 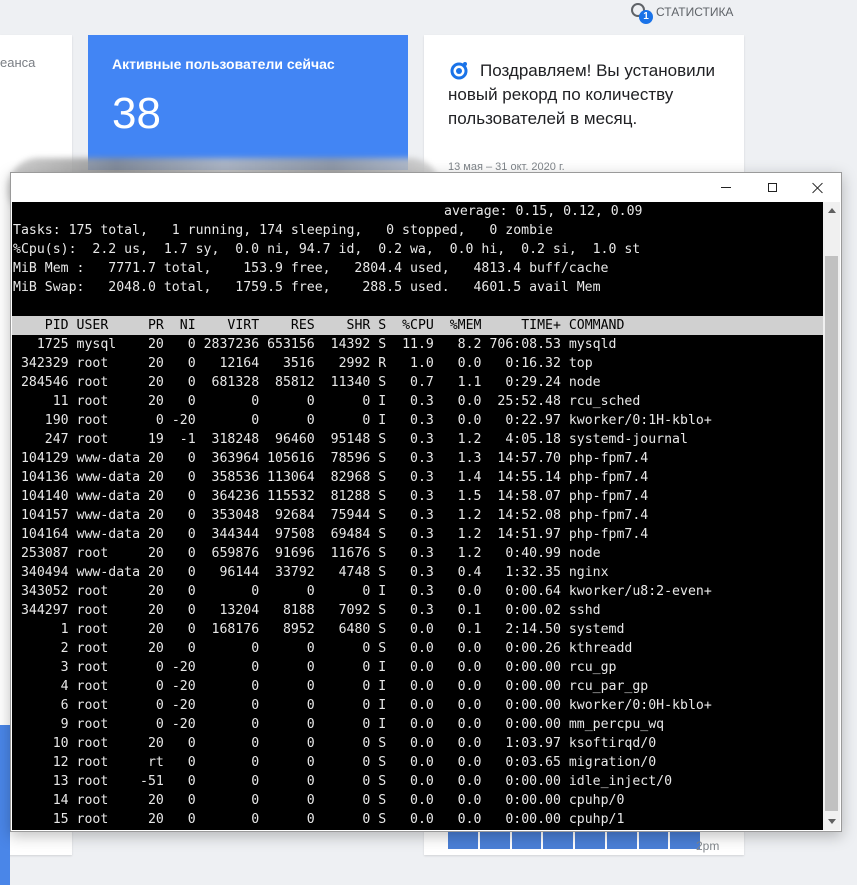 What do you see at coordinates (227, 477) in the screenshot?
I see `cell-virt: 358536` at bounding box center [227, 477].